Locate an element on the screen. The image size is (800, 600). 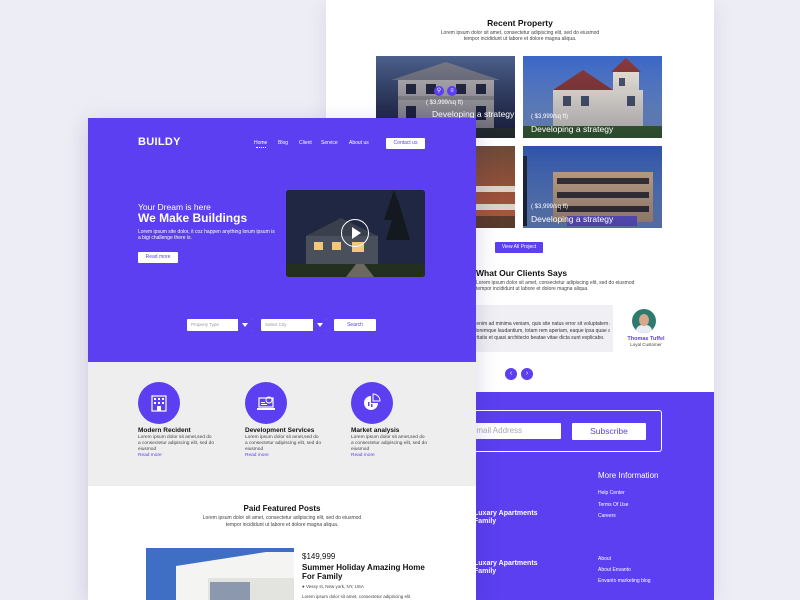
logo: BUILDY is located at coordinates (159, 142).